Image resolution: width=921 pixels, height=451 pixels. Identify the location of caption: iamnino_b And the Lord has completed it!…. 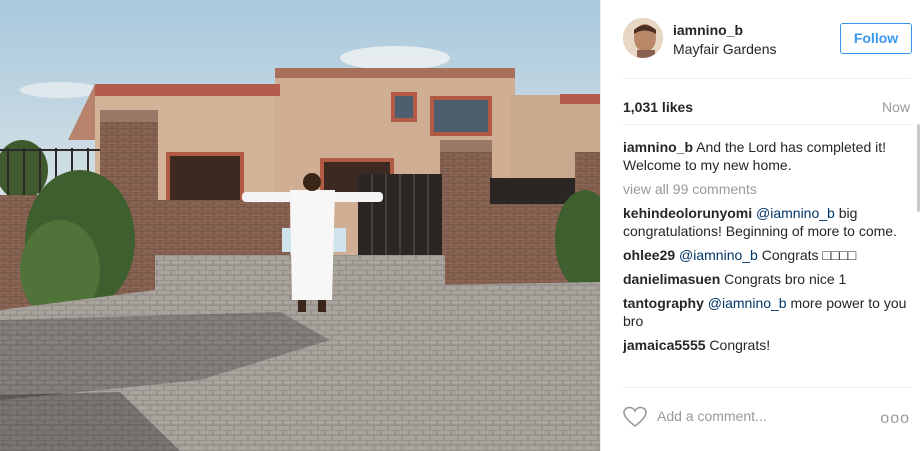
(765, 156).